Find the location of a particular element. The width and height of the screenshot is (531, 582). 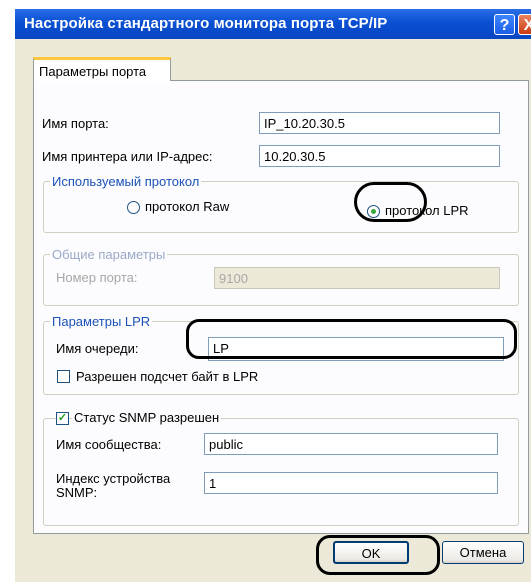

queue-highlight-ring is located at coordinates (351, 339).